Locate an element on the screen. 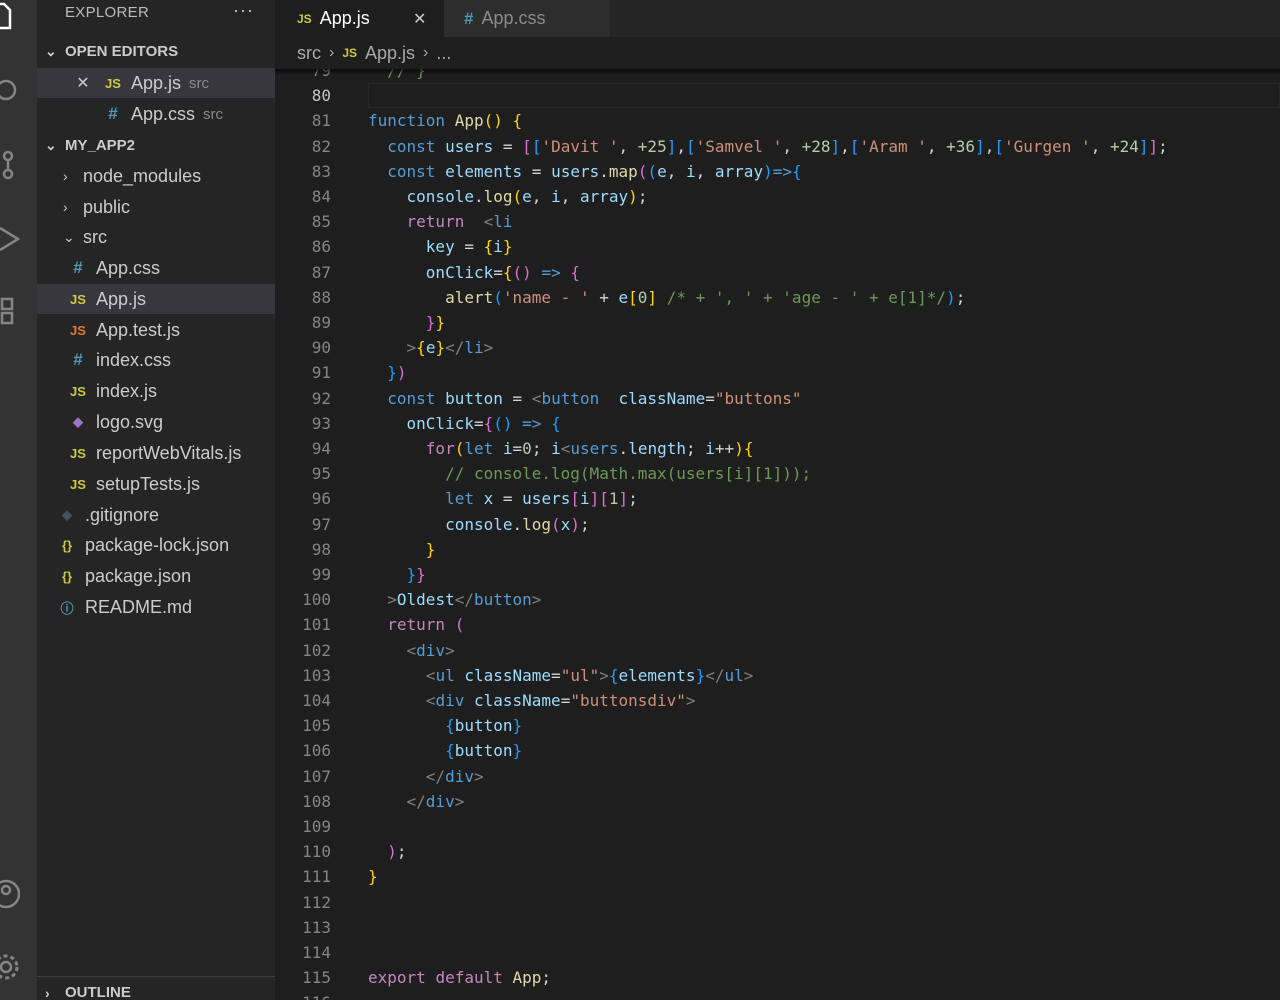 The height and width of the screenshot is (1000, 1280). tree-file-readme: ⓘ README.md is located at coordinates (156, 607).